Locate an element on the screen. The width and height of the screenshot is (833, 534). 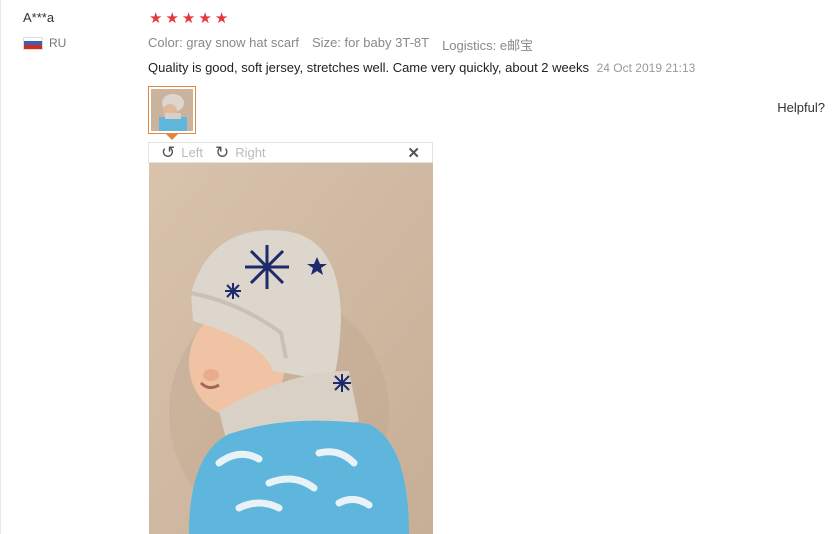
rotate-right-icon: ↻ is located at coordinates (222, 152).